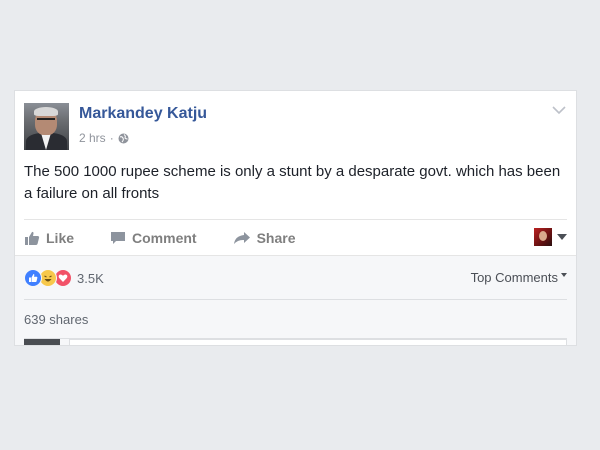 This screenshot has height=450, width=600. I want to click on commenter-avatar, so click(42, 342).